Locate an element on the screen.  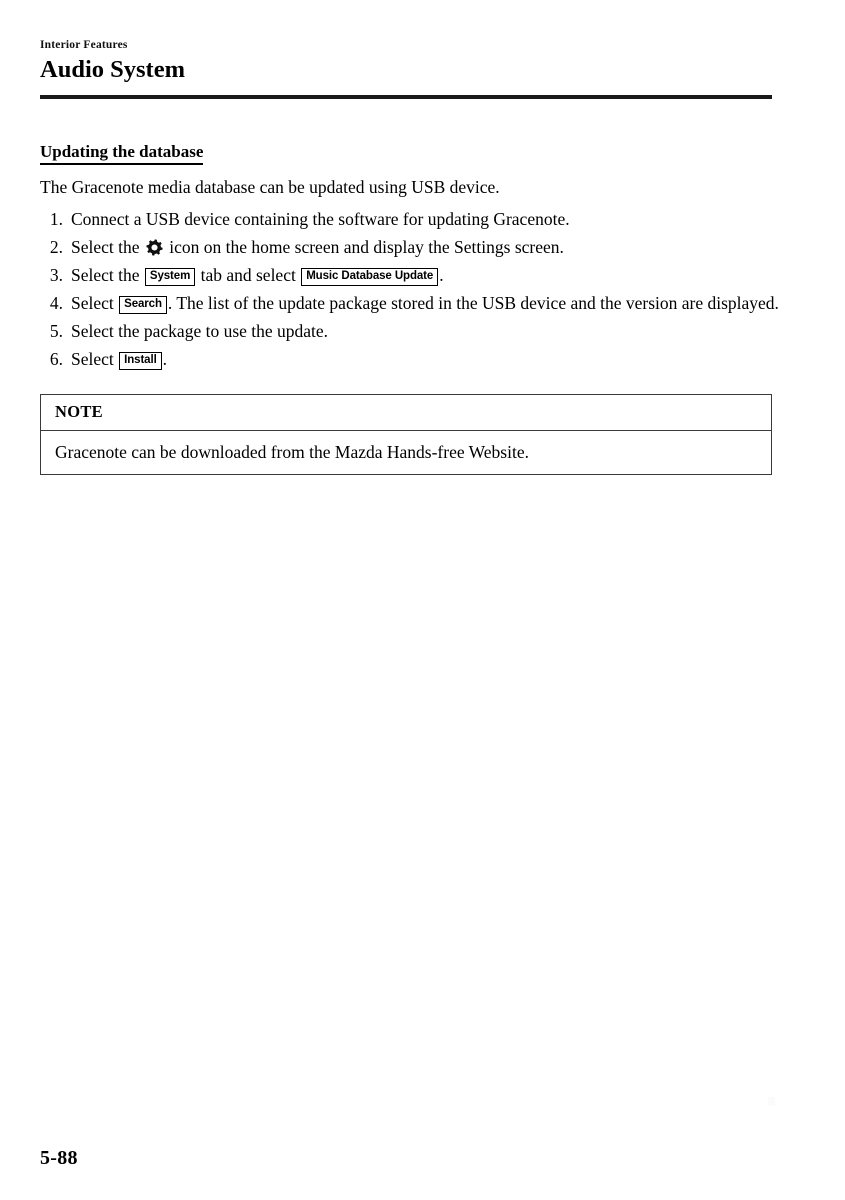
procedure-step: 5. Select the package to use the update. is located at coordinates (410, 331).